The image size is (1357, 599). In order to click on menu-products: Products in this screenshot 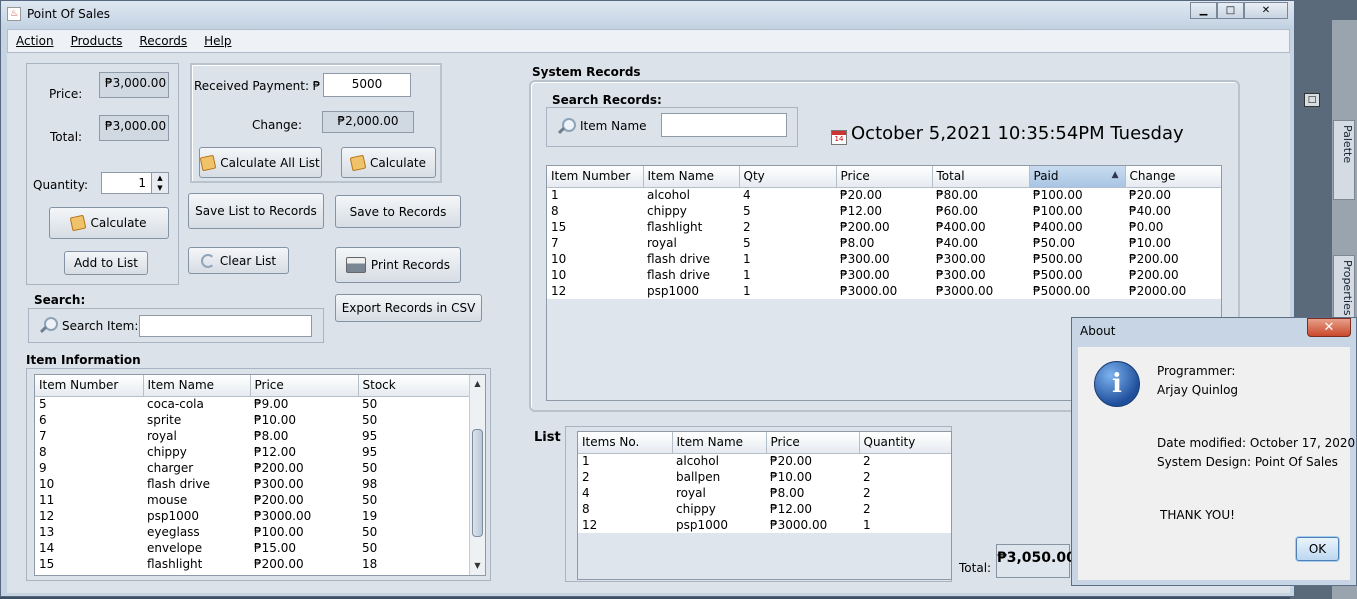, I will do `click(97, 41)`.